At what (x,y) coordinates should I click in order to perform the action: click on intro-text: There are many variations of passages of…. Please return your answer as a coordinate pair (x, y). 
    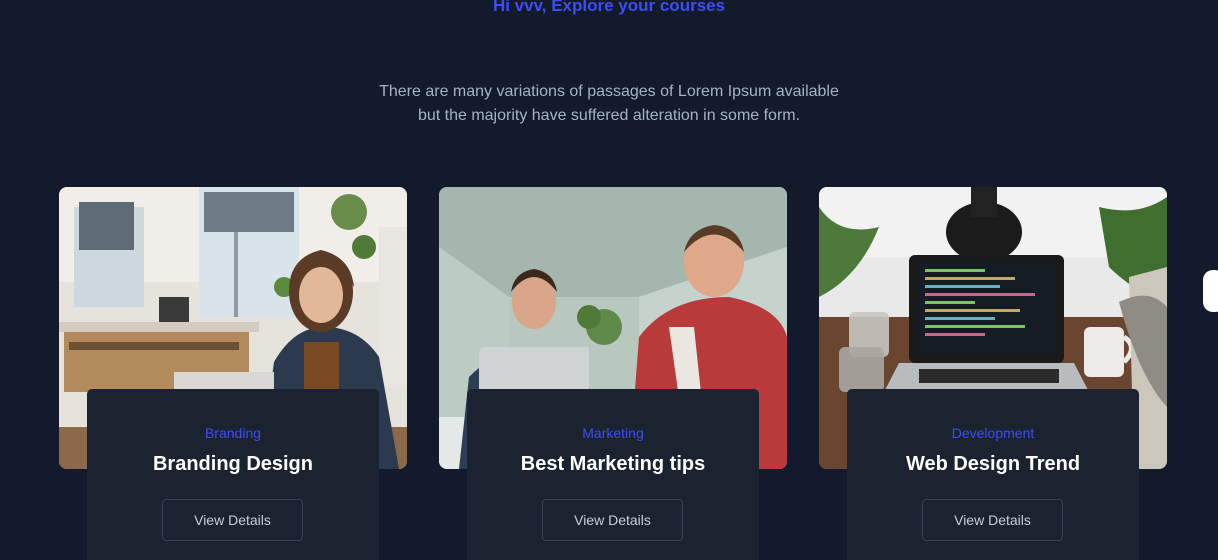
    Looking at the image, I should click on (609, 104).